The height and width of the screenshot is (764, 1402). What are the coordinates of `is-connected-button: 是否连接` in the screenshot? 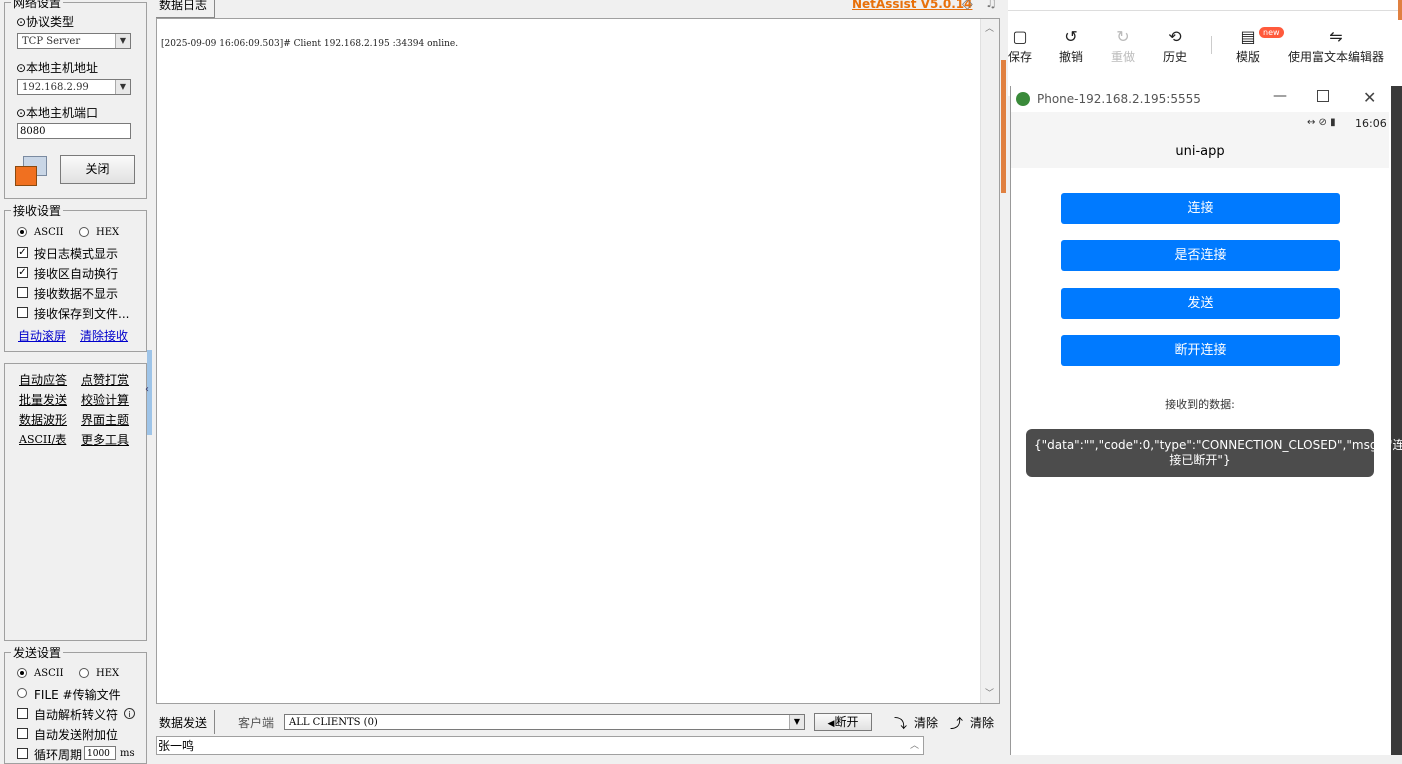 It's located at (1200, 255).